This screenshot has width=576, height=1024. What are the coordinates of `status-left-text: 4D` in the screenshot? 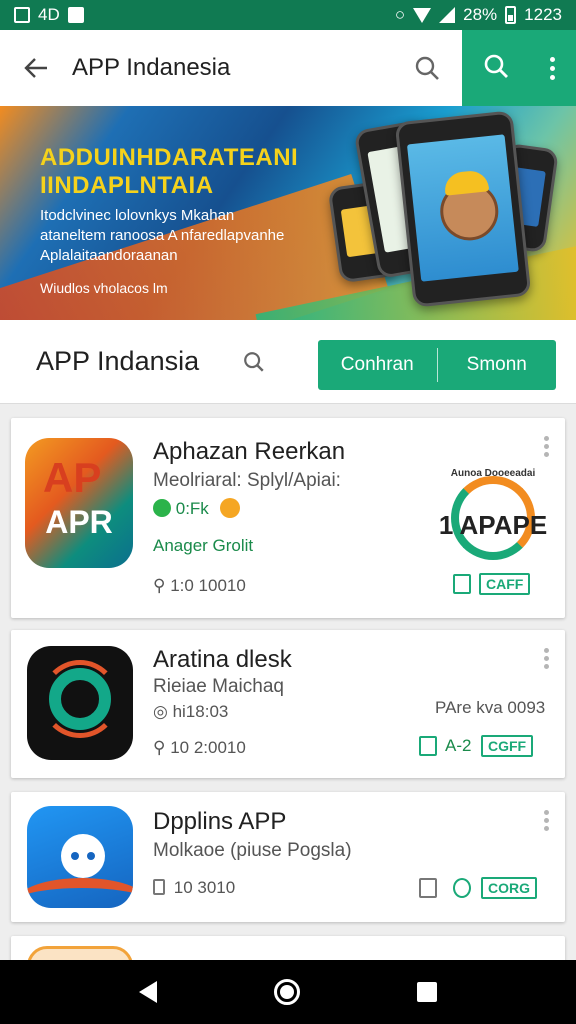 It's located at (49, 14).